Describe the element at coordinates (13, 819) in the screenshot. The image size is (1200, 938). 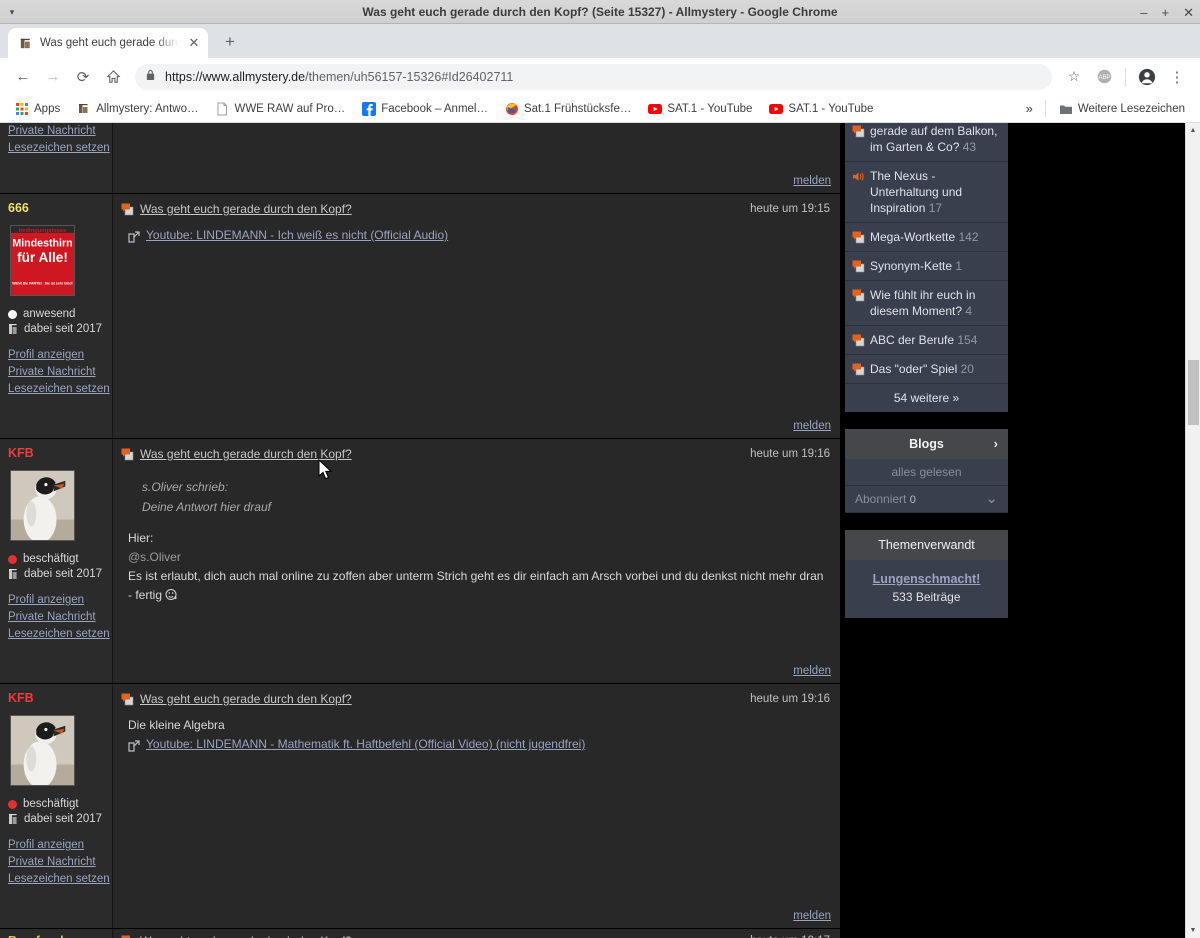
I see `member-icon` at that location.